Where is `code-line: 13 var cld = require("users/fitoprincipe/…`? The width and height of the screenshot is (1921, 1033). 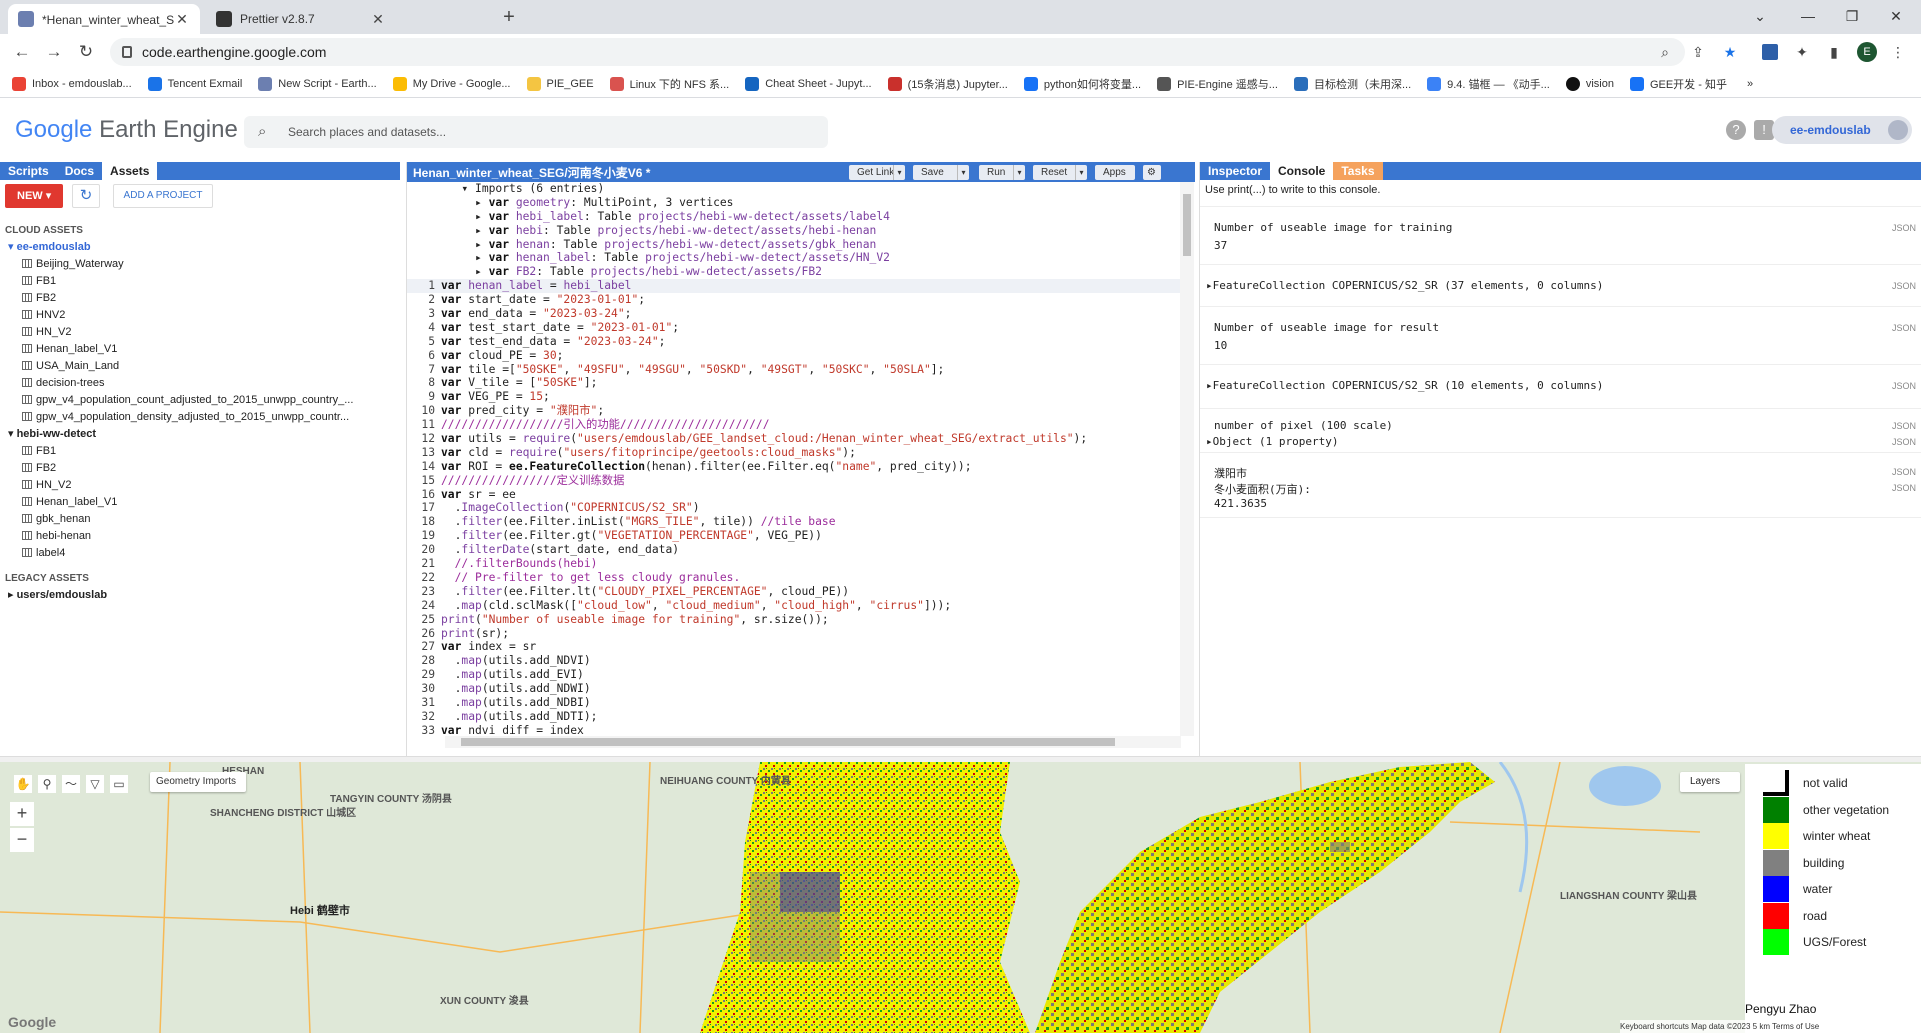
code-line: 13 var cld = require("users/fitoprincipe/… is located at coordinates (794, 453).